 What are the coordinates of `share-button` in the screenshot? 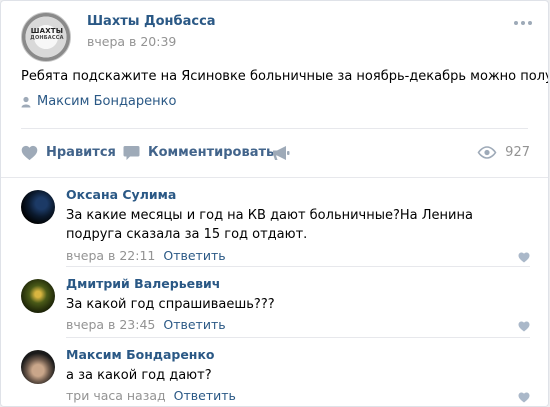 It's located at (282, 154).